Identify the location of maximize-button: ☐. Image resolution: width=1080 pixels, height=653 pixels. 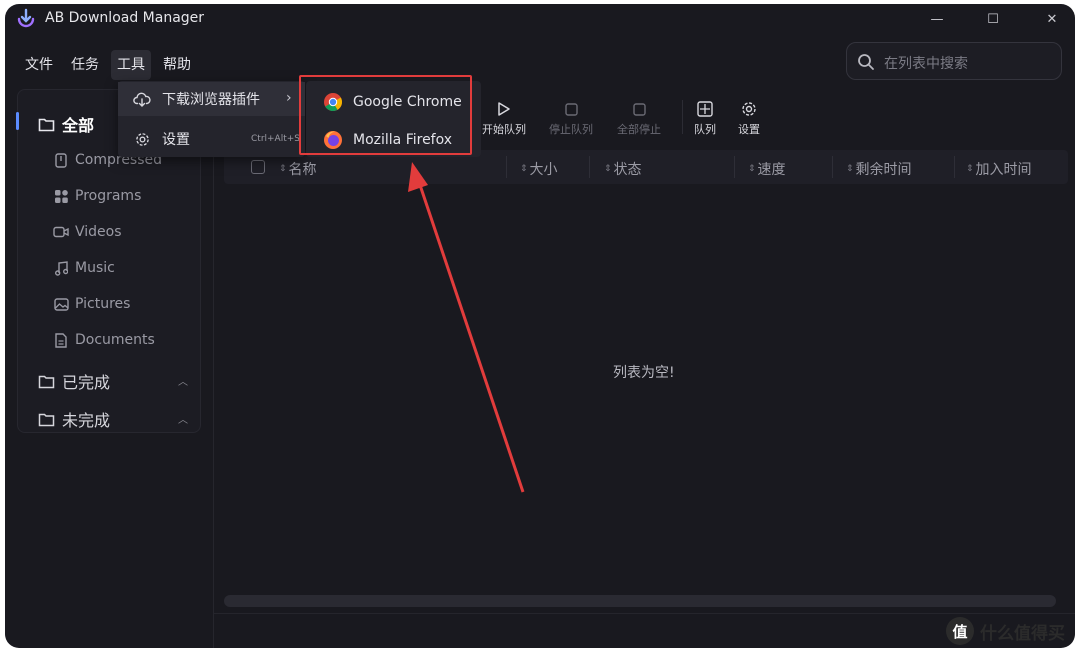
(993, 19).